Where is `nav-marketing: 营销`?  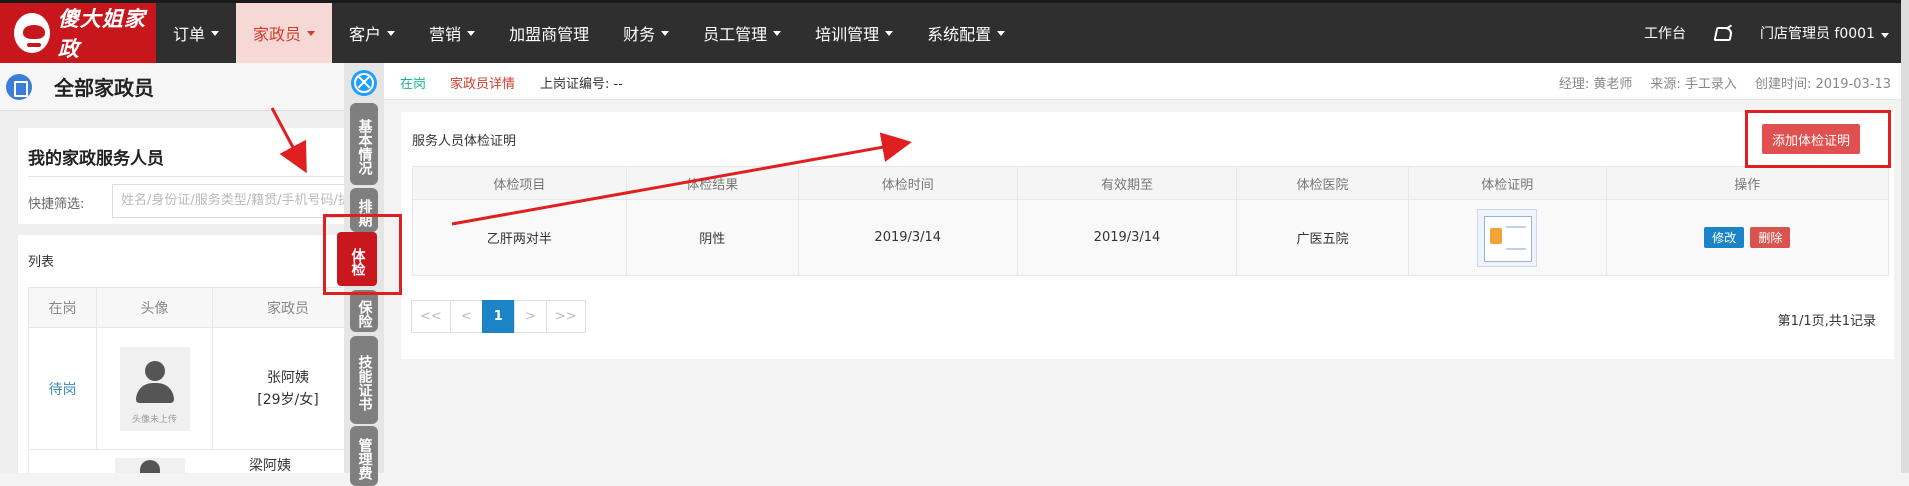 nav-marketing: 营销 is located at coordinates (452, 33).